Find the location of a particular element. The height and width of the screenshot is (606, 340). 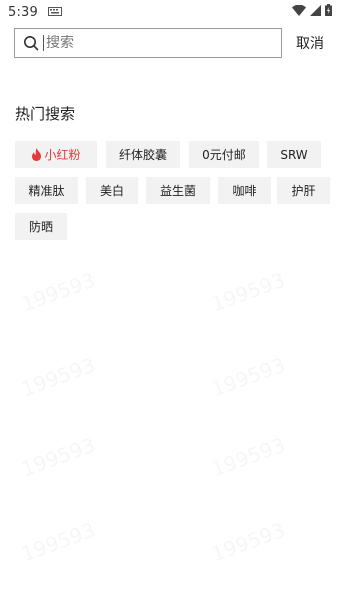

hot-tag: 咖啡 is located at coordinates (244, 190).